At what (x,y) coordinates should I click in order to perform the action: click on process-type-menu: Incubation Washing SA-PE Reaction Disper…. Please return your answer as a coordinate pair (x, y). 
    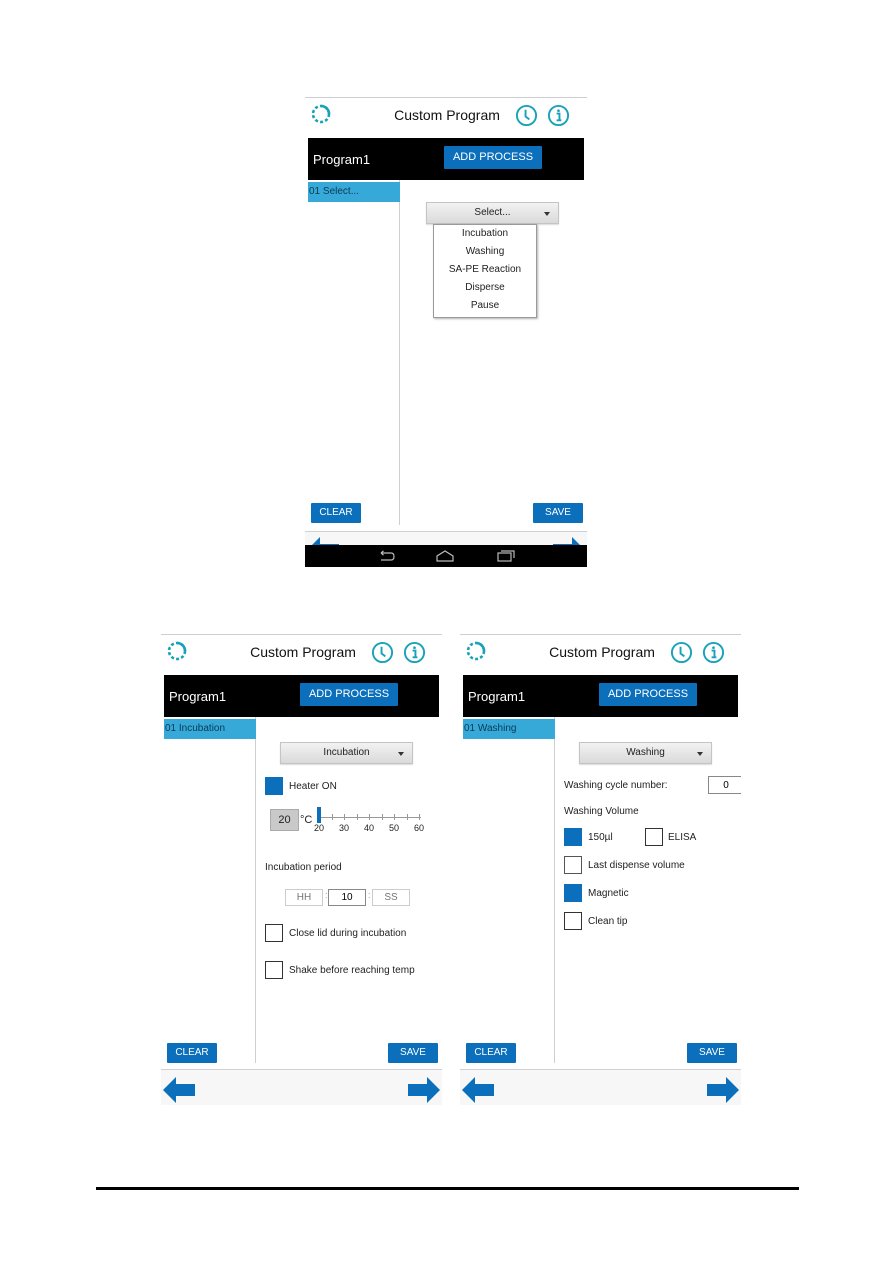
    Looking at the image, I should click on (485, 271).